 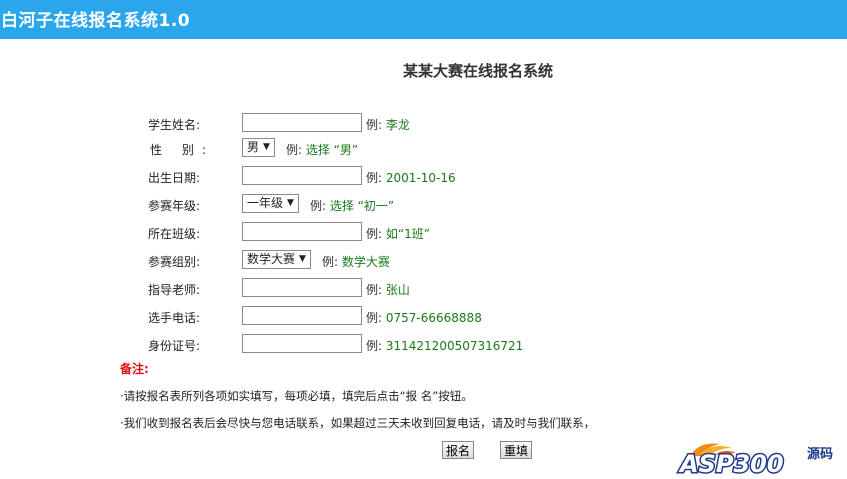 I want to click on student-name-hint: 例: 李龙, so click(x=388, y=124).